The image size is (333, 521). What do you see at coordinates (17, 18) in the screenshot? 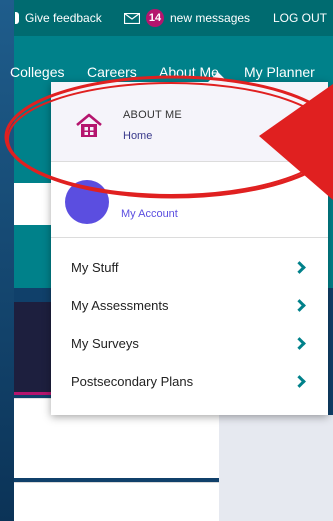
I see `feedback-icon` at bounding box center [17, 18].